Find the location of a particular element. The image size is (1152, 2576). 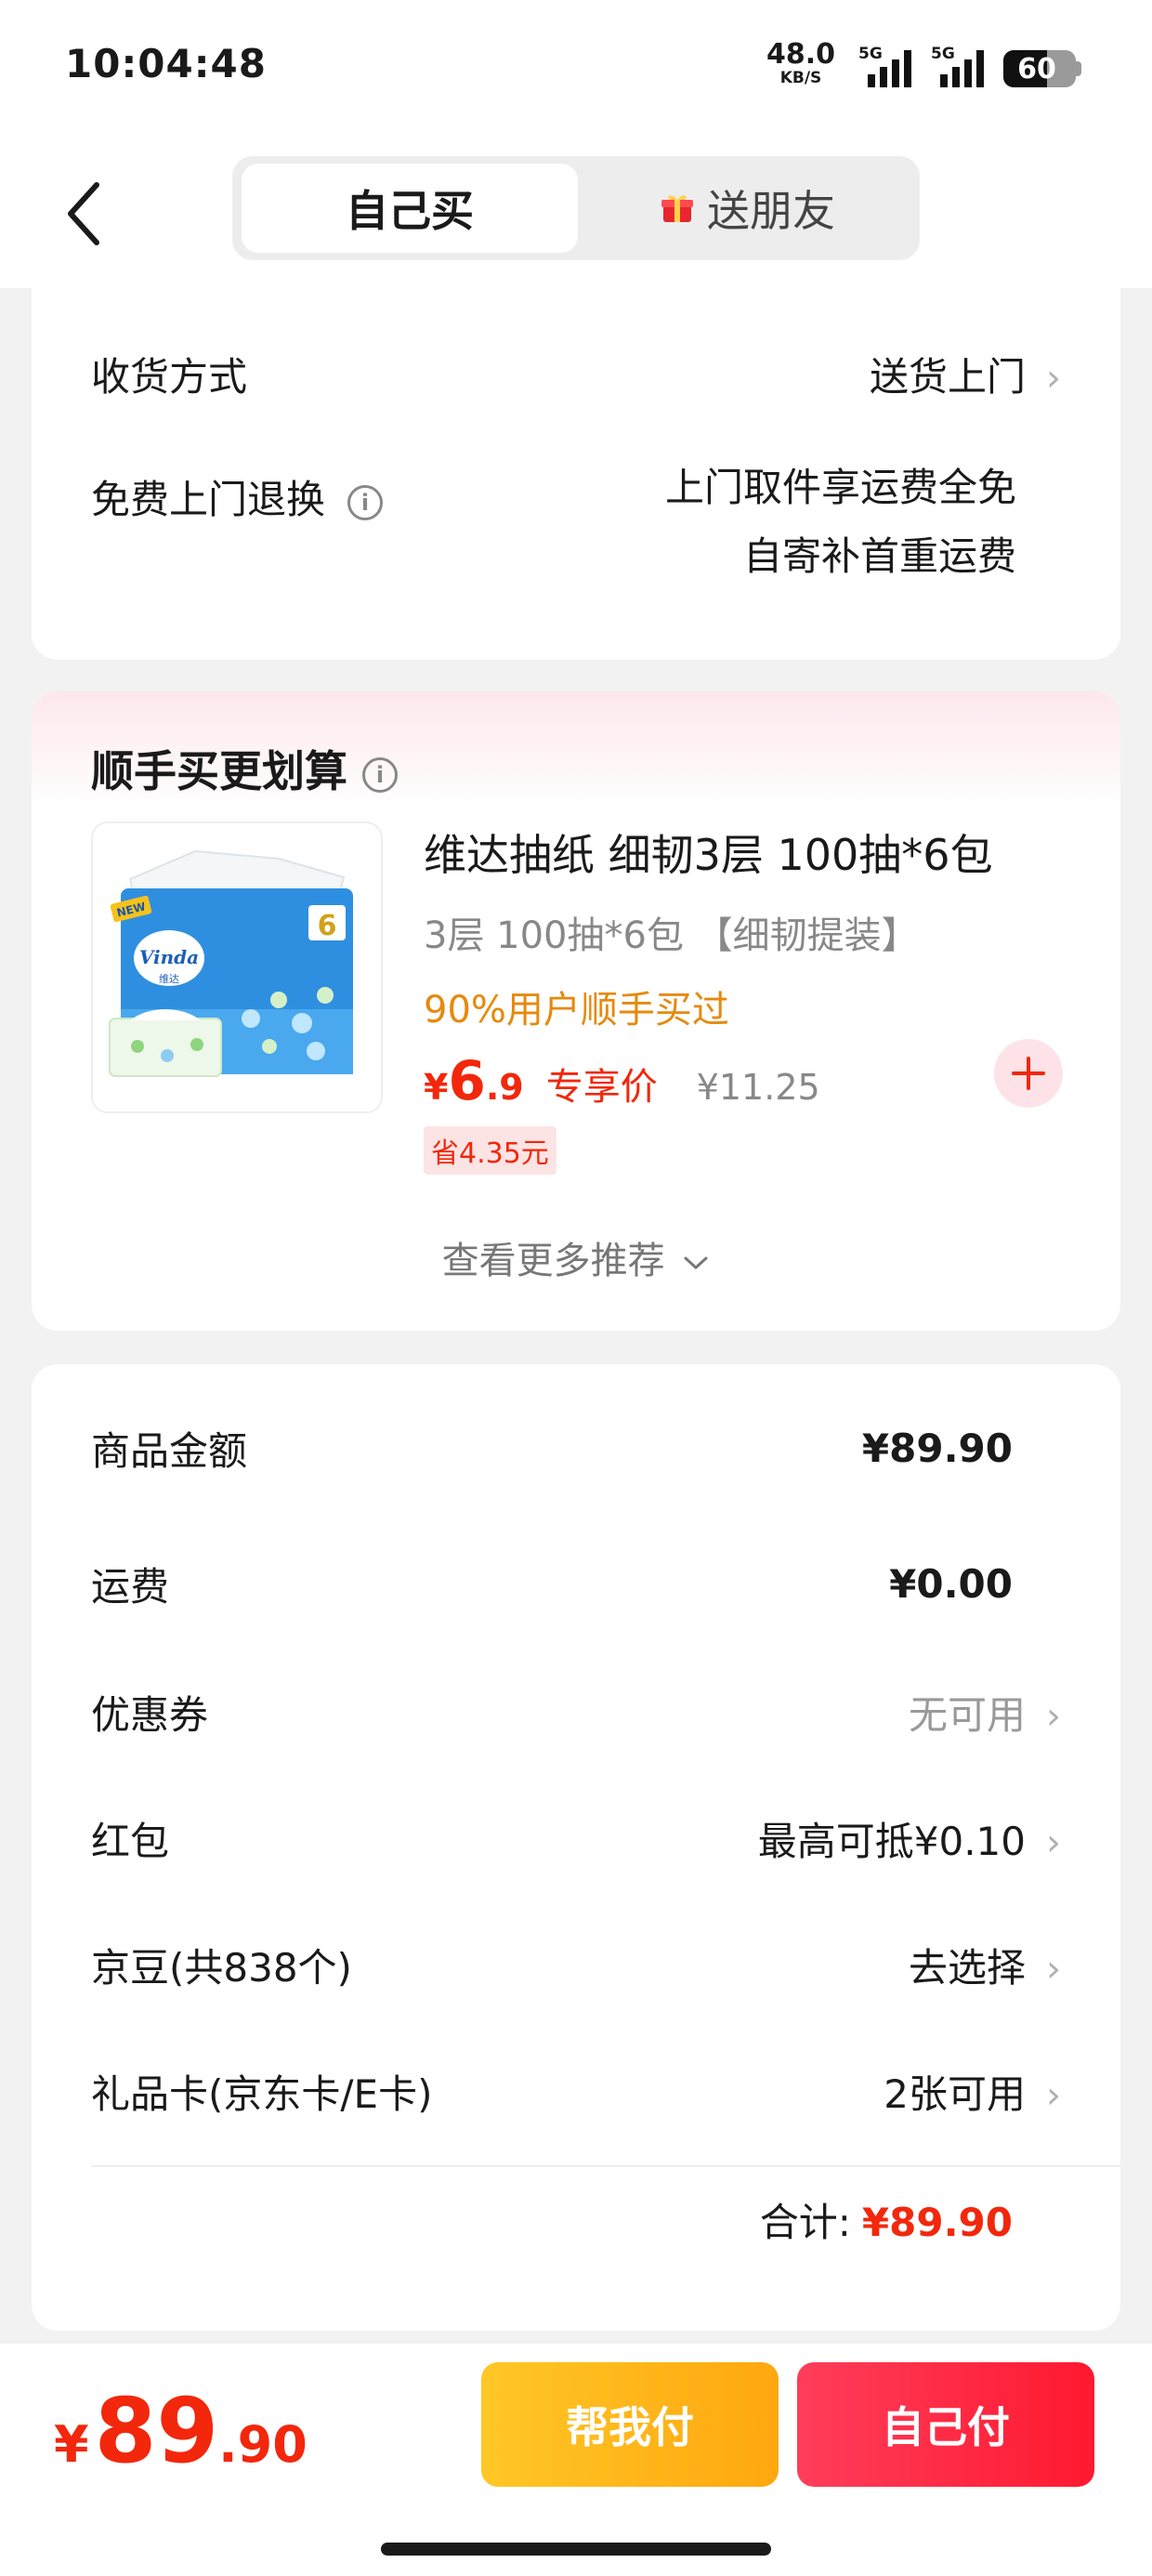

payable-amount: ¥ 89 .90 is located at coordinates (181, 2431).